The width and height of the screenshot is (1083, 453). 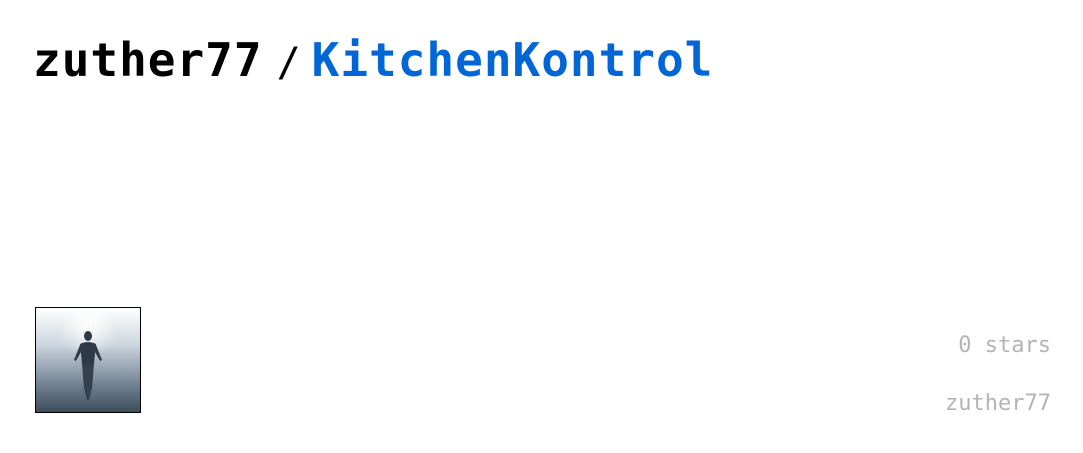 I want to click on repo-title: zuther77 / KitchenKontrol, so click(x=373, y=61).